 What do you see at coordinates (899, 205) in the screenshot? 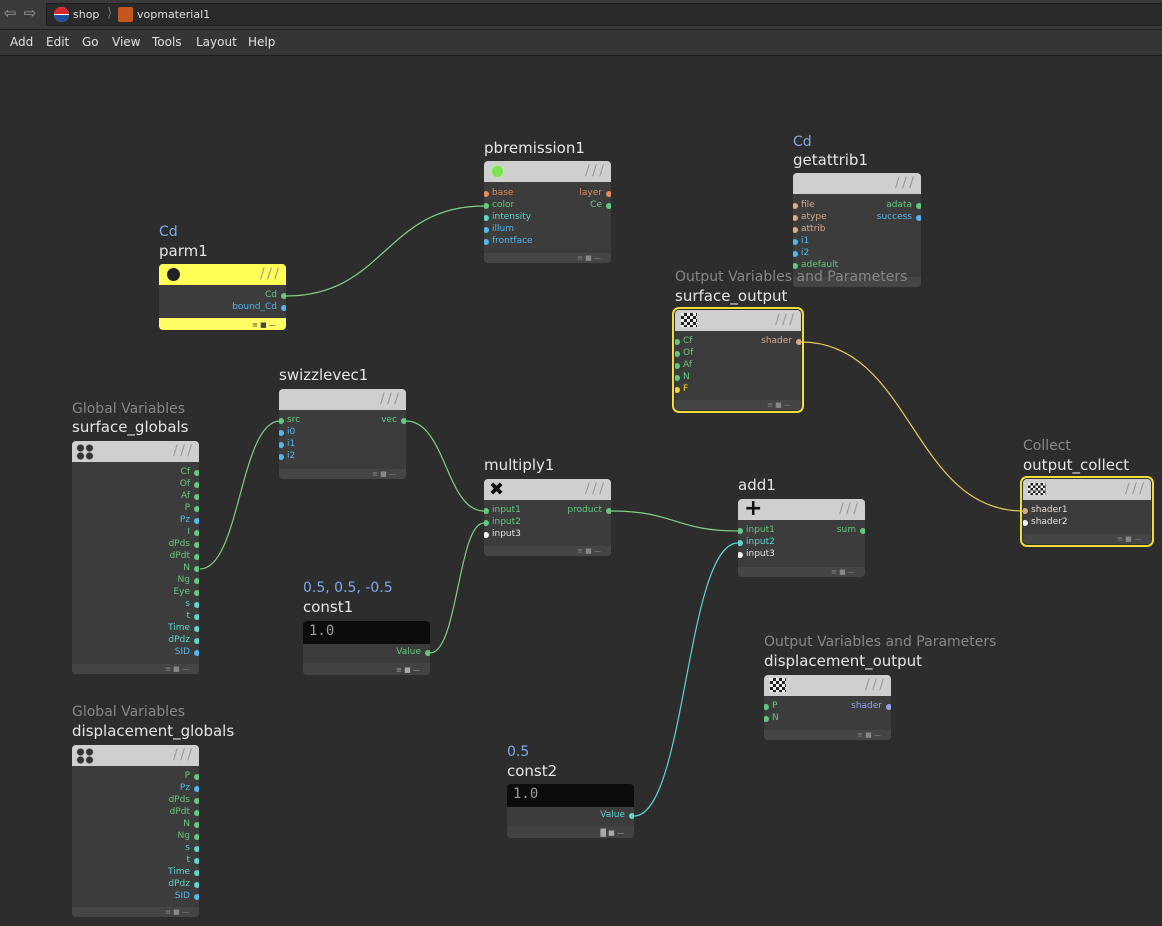
I see `output-label: adata` at bounding box center [899, 205].